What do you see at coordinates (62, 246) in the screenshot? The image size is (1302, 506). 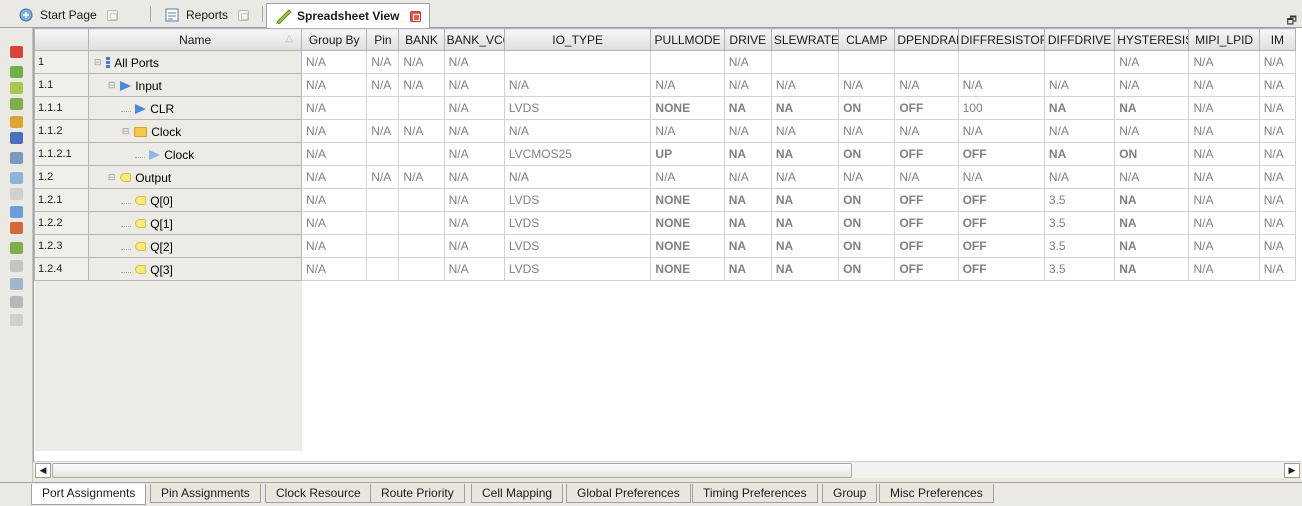 I see `row-number: 1.2.3` at bounding box center [62, 246].